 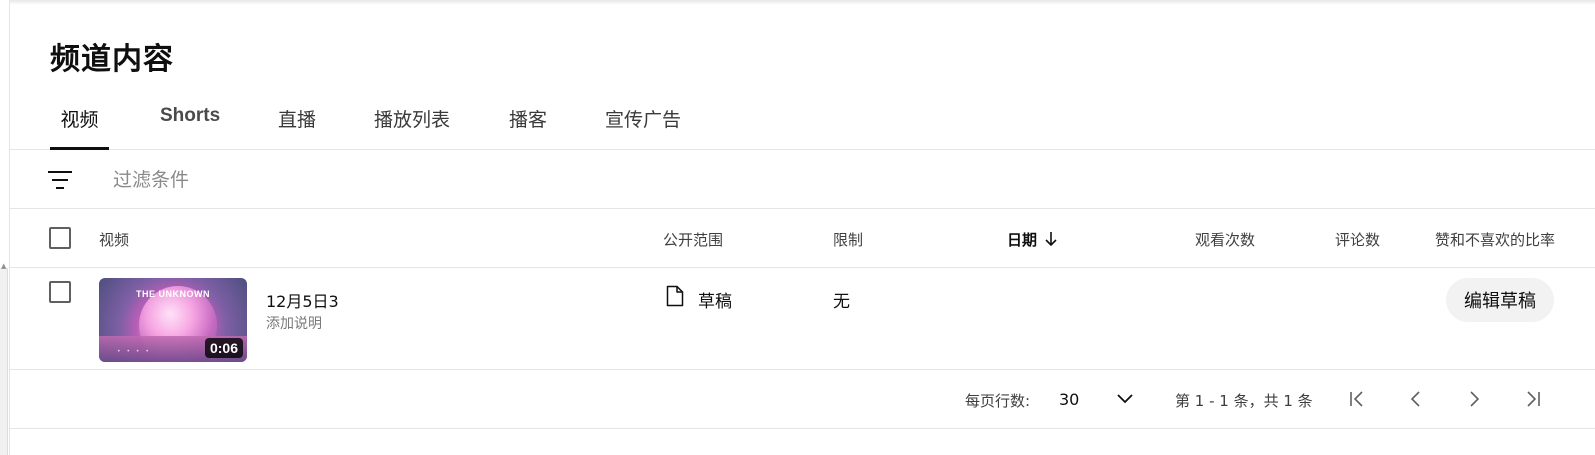 I want to click on header-date: 日期, so click(x=1022, y=239).